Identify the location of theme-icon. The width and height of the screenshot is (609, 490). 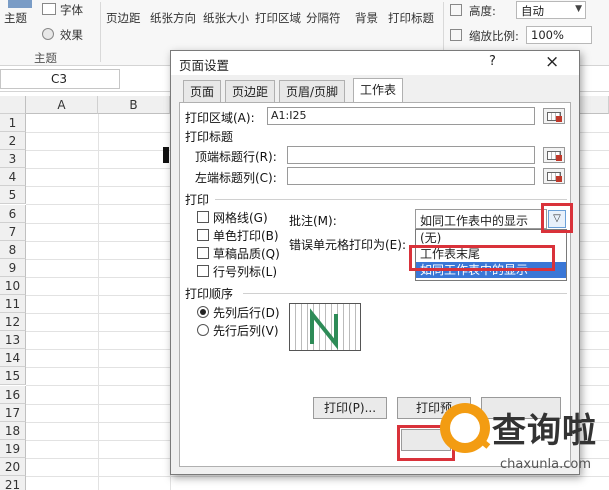
(20, 4).